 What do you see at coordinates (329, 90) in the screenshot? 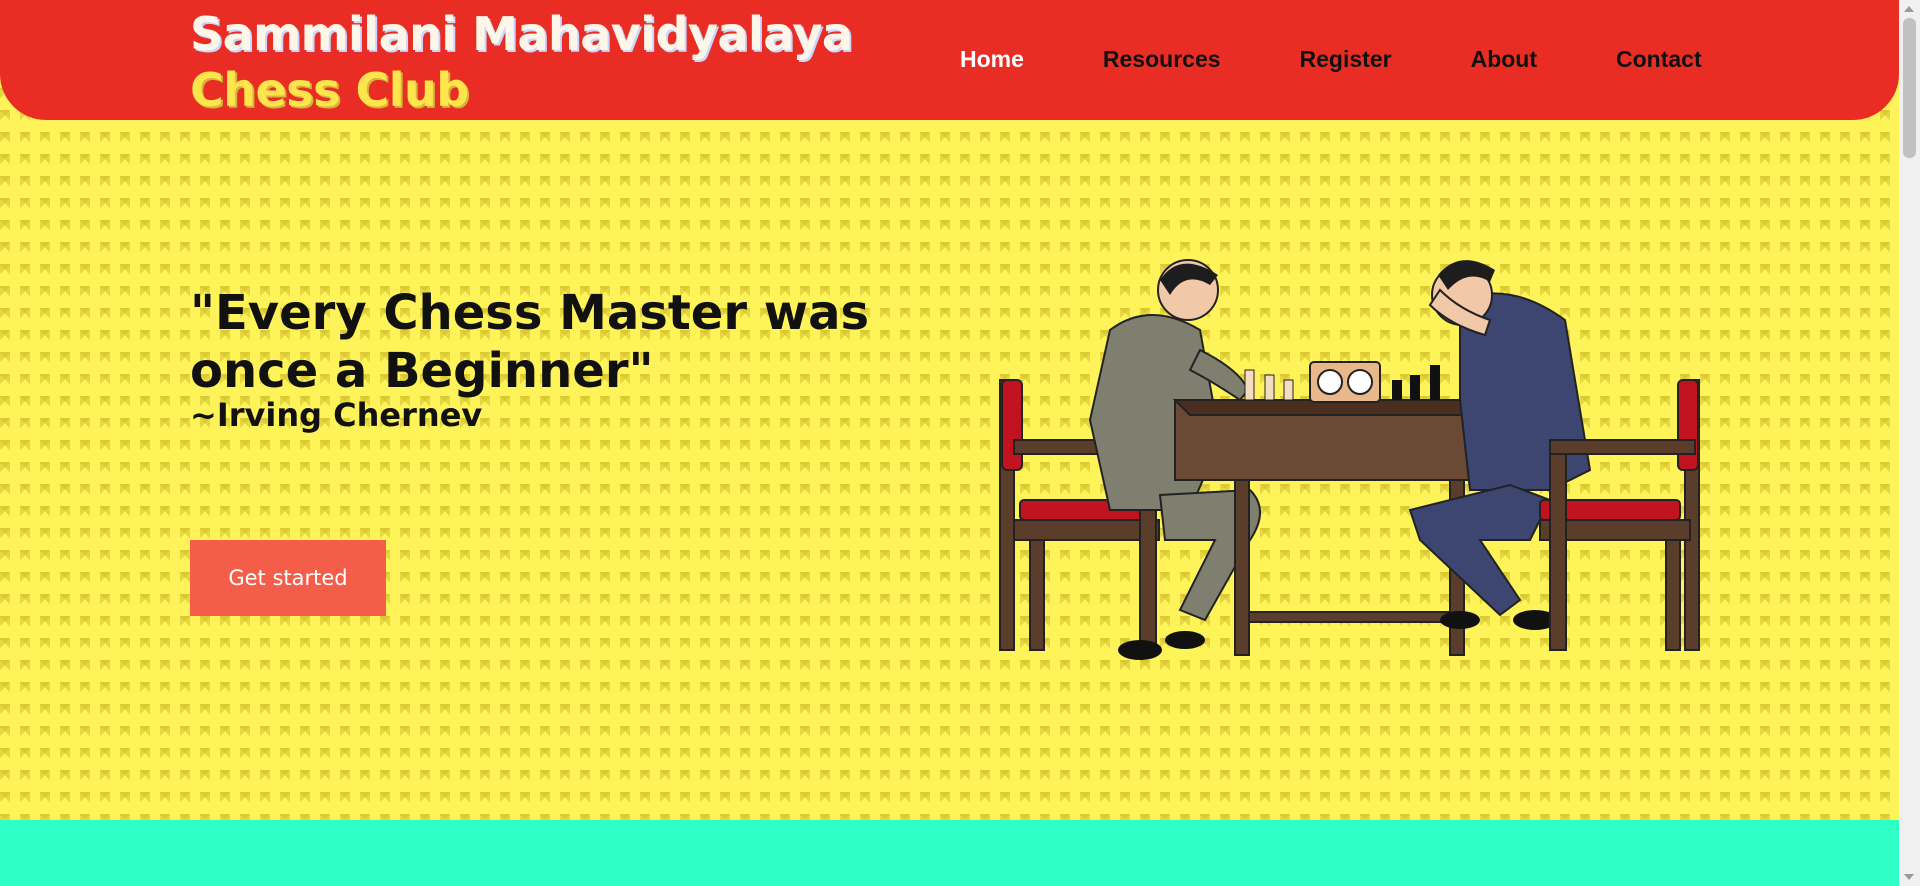
I see `brand-subtitle: Chess Club` at bounding box center [329, 90].